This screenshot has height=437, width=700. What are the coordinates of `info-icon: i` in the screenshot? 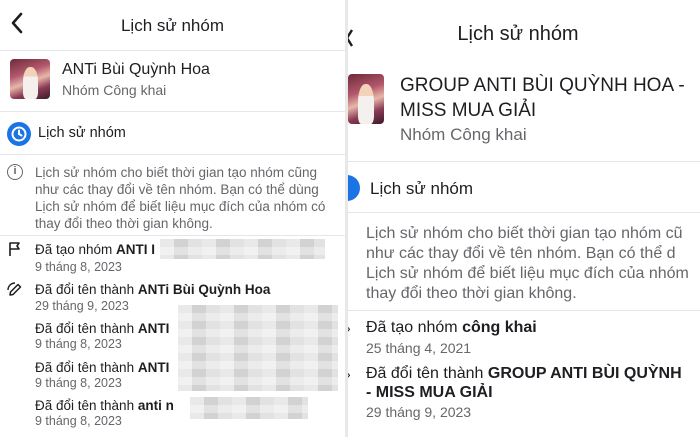 It's located at (15, 172).